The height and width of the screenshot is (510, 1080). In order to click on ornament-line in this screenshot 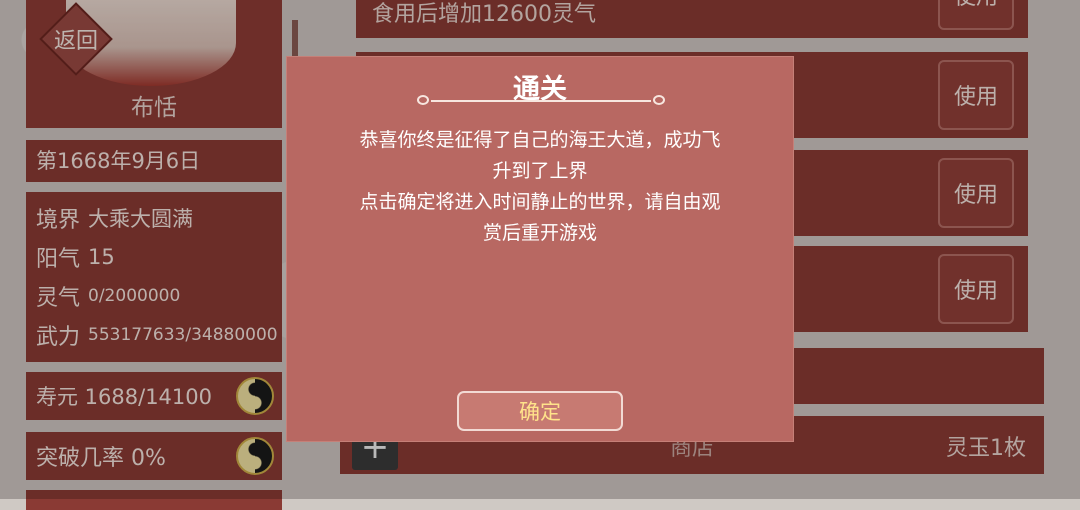, I will do `click(541, 101)`.